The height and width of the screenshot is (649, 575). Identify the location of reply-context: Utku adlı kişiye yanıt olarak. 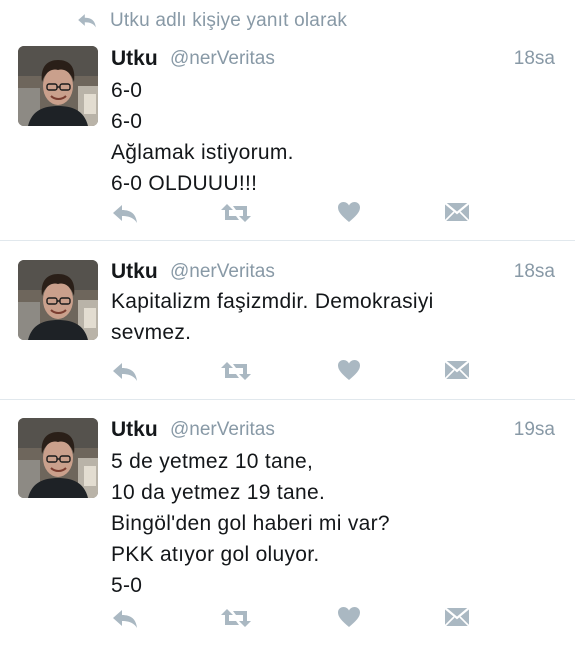
(287, 21).